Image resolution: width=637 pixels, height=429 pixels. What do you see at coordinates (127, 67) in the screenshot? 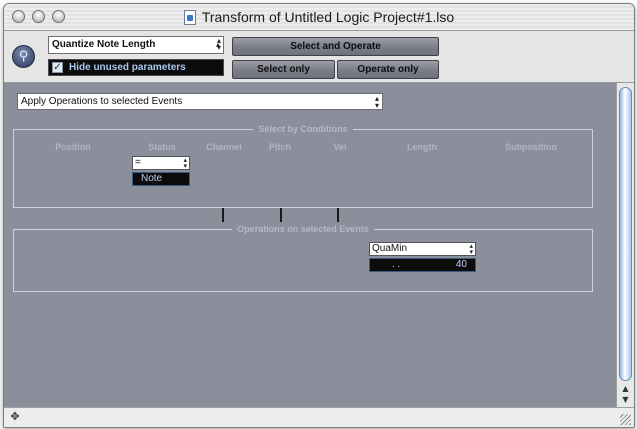
I see `hide-unused-label: Hide unused parameters` at bounding box center [127, 67].